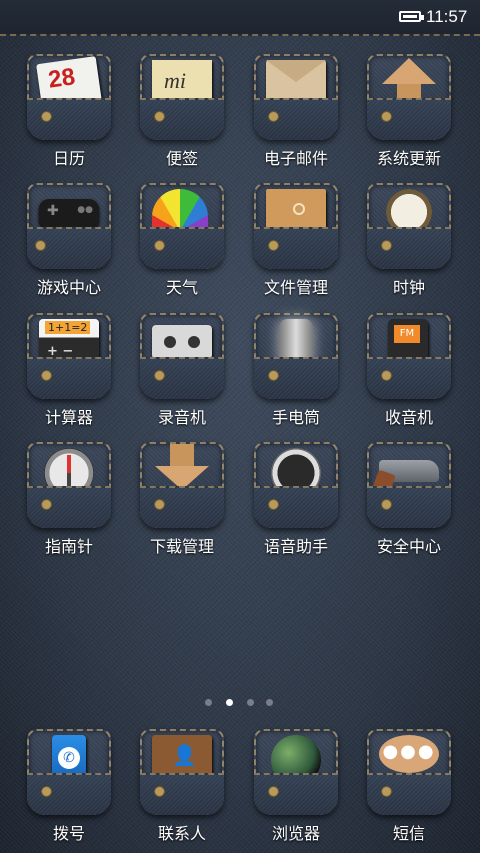 Image resolution: width=480 pixels, height=853 pixels. What do you see at coordinates (447, 16) in the screenshot?
I see `status-clock: 11:57` at bounding box center [447, 16].